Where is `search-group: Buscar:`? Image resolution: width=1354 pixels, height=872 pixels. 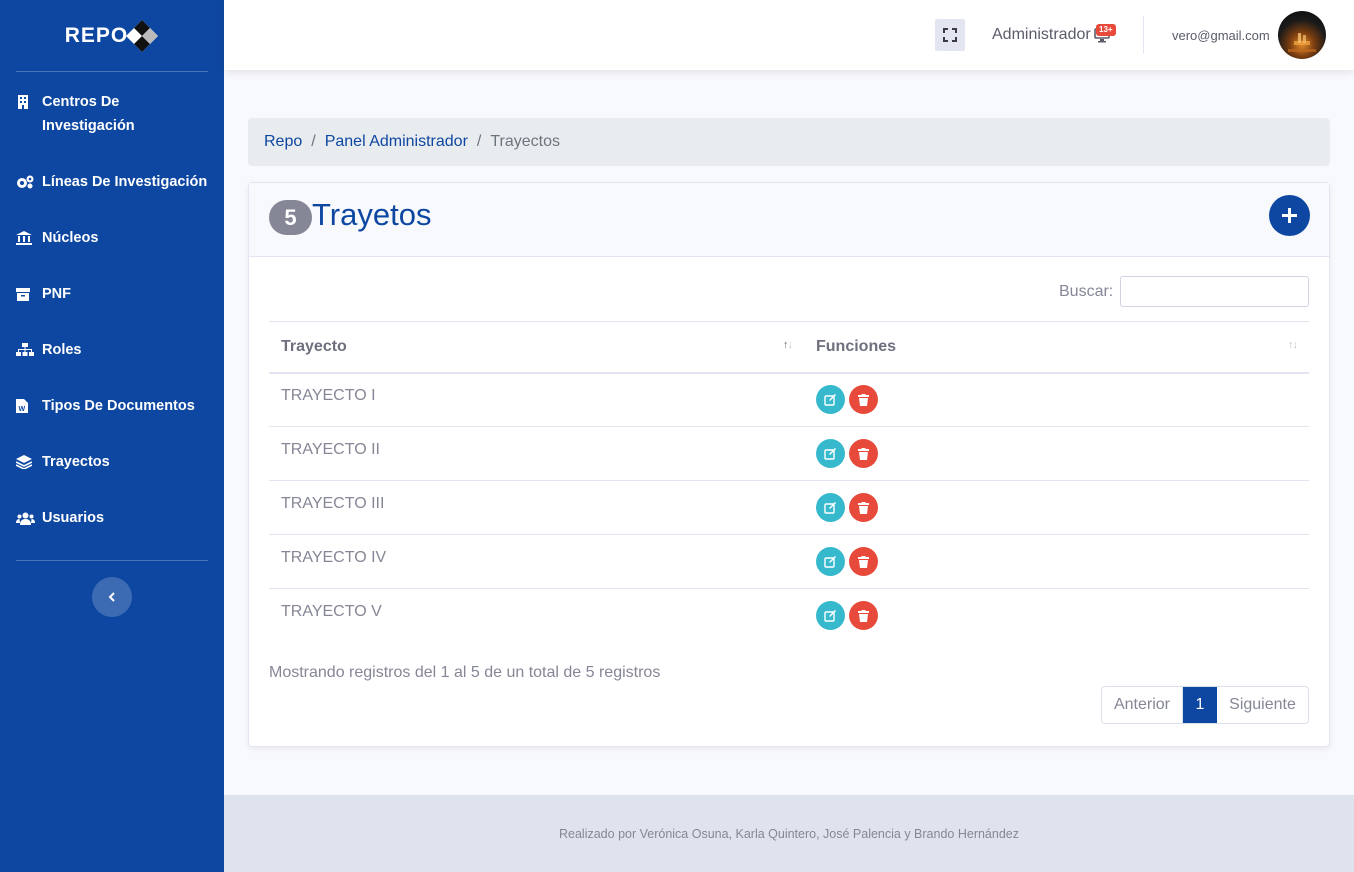 search-group: Buscar: is located at coordinates (1184, 291).